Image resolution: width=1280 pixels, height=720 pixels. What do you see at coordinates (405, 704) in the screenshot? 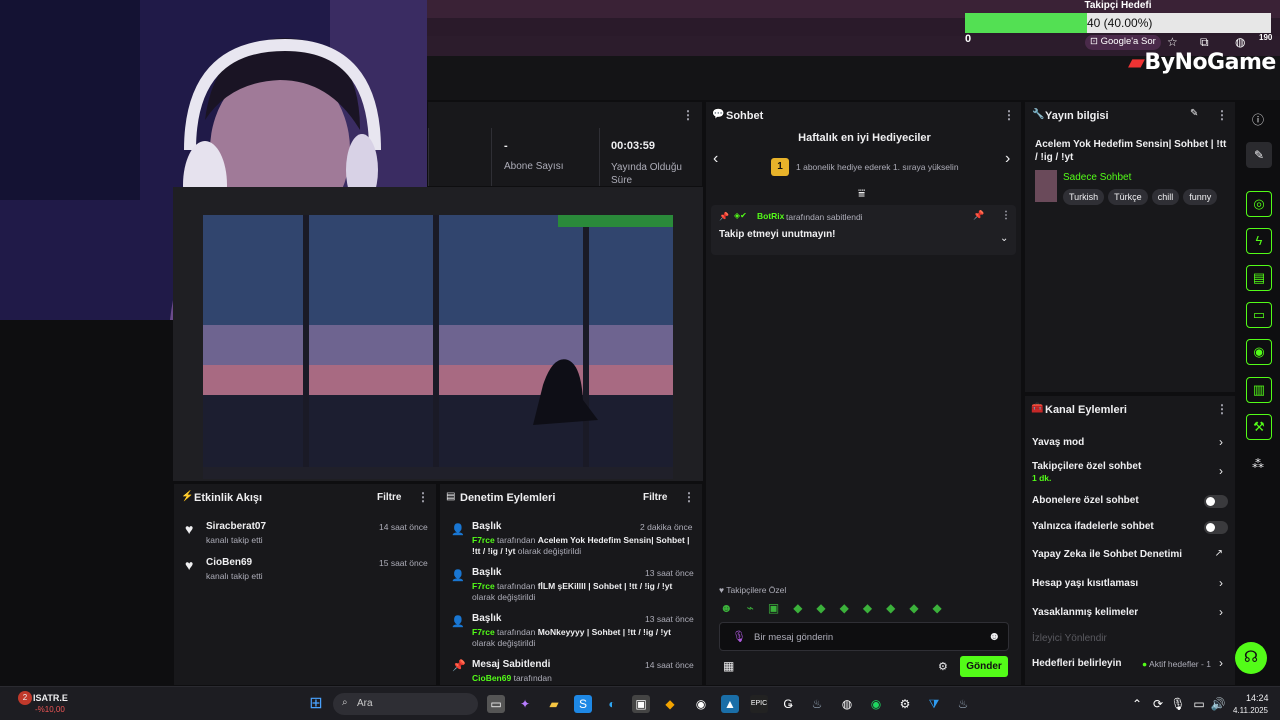
I see `taskbar-search: ⌕ Ara` at bounding box center [405, 704].